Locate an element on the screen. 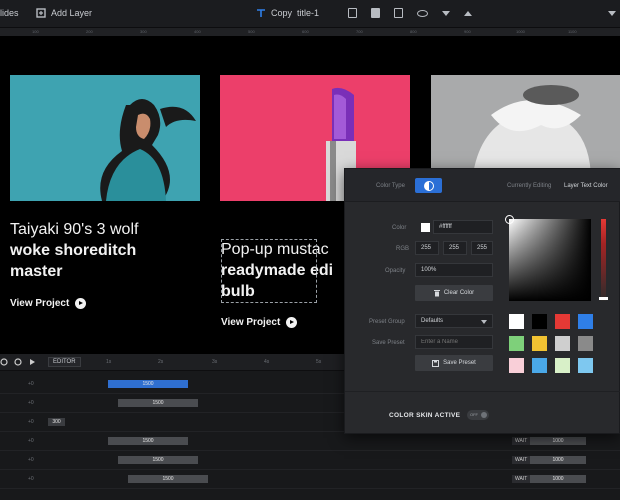 The image size is (620, 500). opacity-input: 100% is located at coordinates (454, 270).